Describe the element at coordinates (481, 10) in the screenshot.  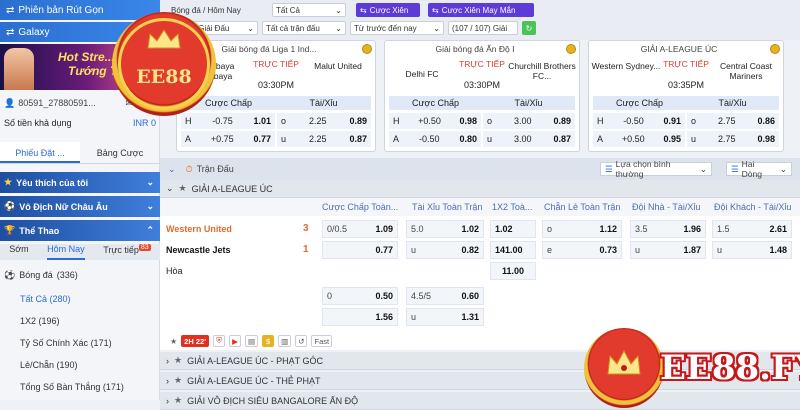
I see `lucky-parlay-button: ⇆ Cược Xiên May Mắn` at that location.